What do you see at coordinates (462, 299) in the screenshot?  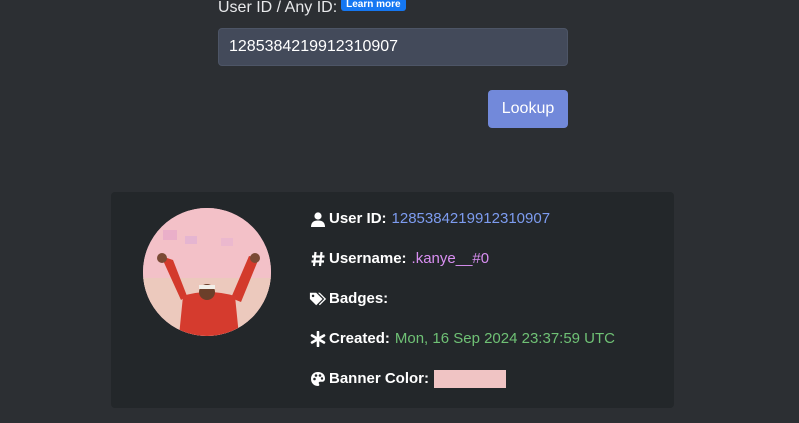 I see `badges-row: Badges:` at bounding box center [462, 299].